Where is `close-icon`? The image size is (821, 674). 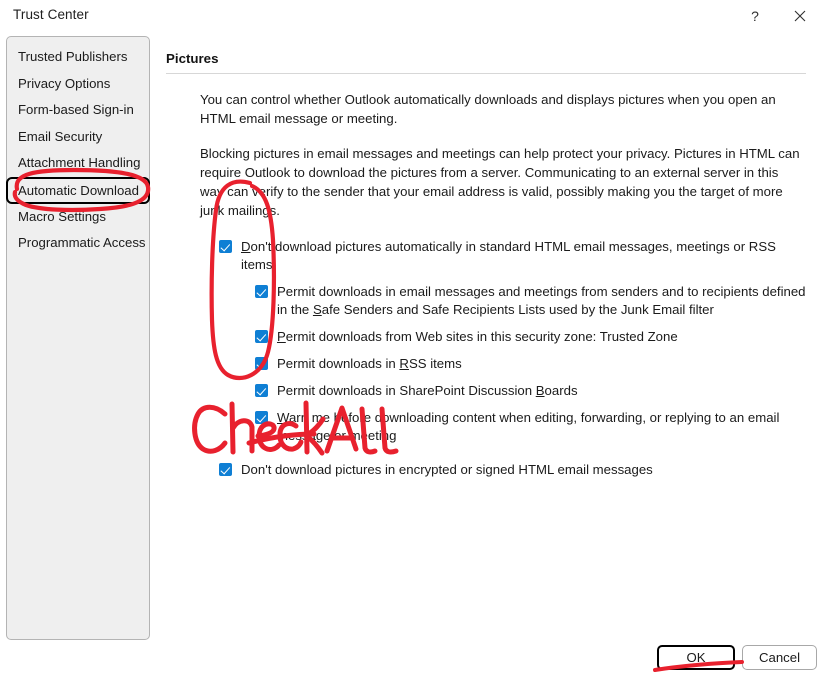
close-icon is located at coordinates (799, 15).